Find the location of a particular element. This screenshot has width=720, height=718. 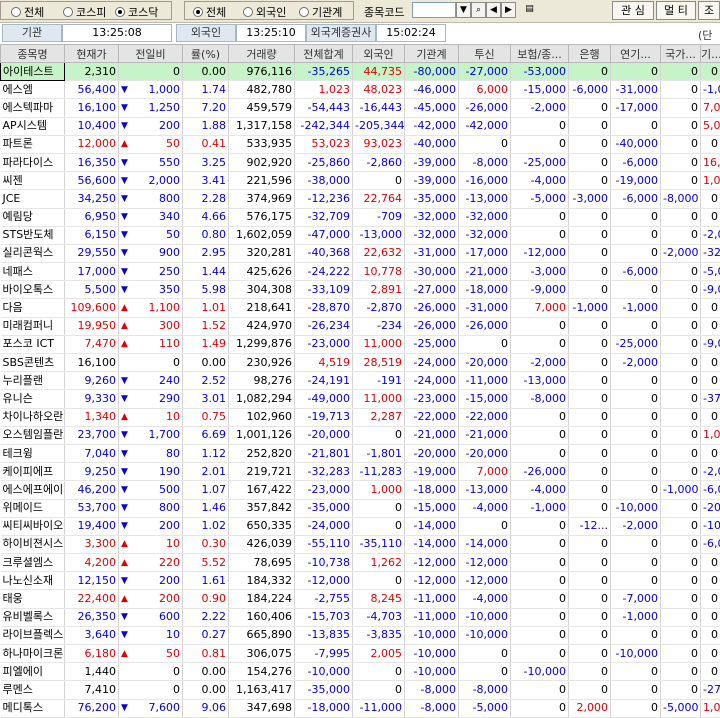

prev-arrow-icon: ◀ is located at coordinates (493, 10).